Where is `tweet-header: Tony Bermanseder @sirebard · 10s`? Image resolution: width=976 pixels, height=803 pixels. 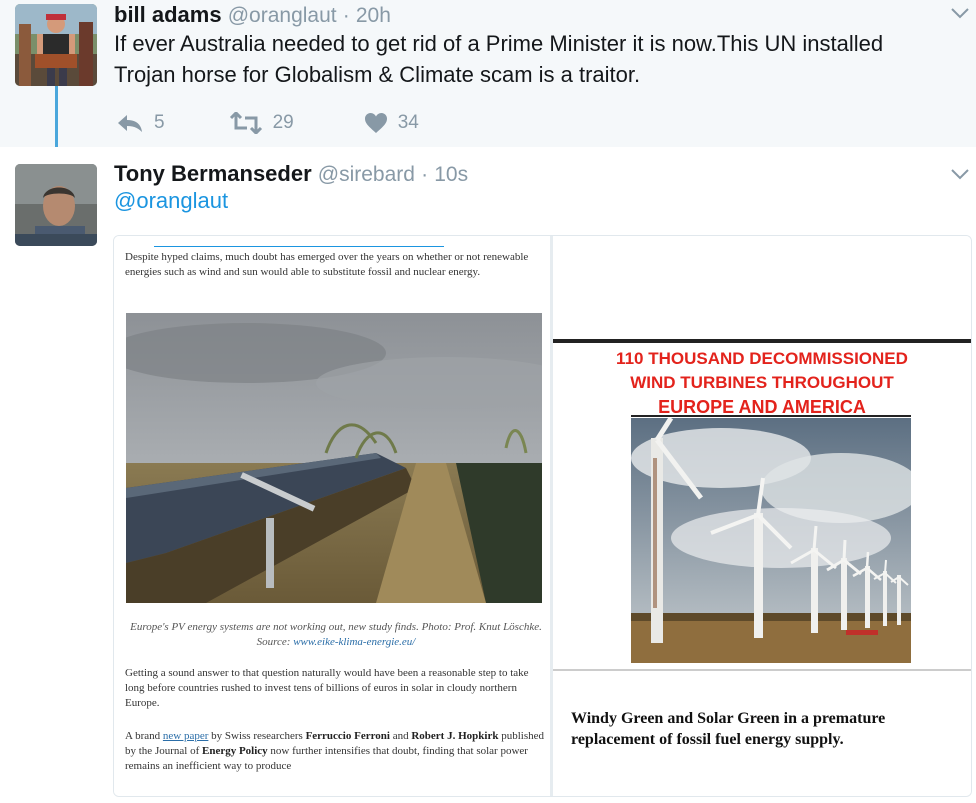 tweet-header: Tony Bermanseder @sirebard · 10s is located at coordinates (291, 174).